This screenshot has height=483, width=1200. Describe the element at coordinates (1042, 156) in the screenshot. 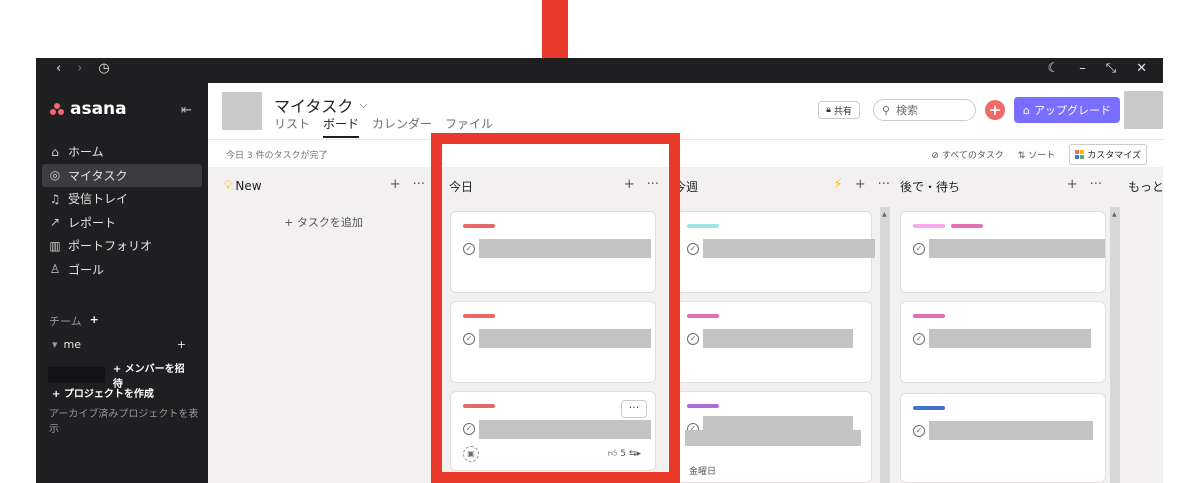

I see `sort-label: ソート` at that location.